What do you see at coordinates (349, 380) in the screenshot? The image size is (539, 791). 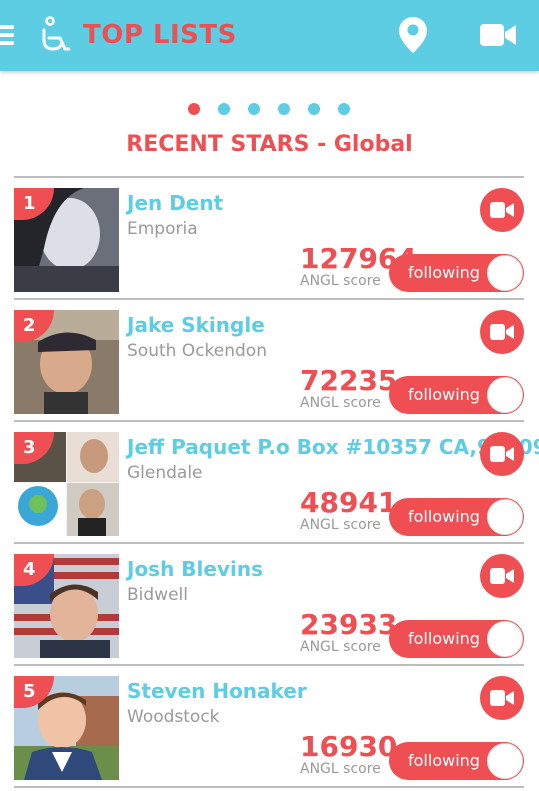 I see `angl-score: 72235` at bounding box center [349, 380].